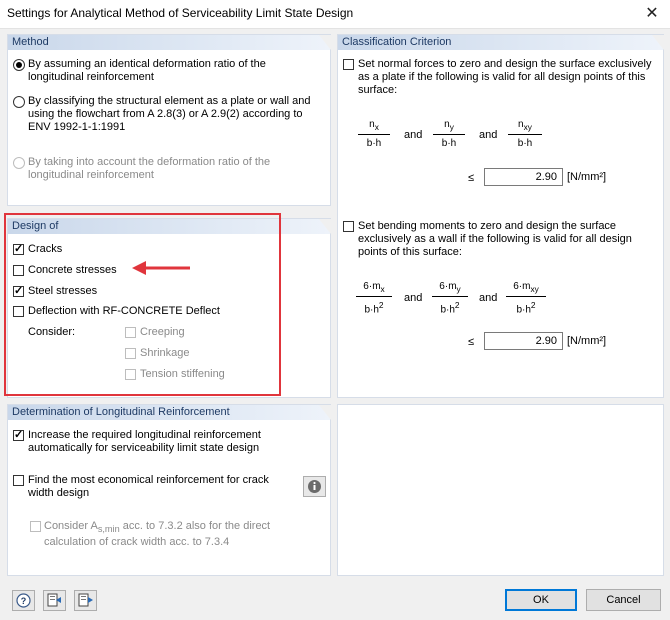 The width and height of the screenshot is (670, 620). I want to click on wall-checkbox, so click(348, 226).